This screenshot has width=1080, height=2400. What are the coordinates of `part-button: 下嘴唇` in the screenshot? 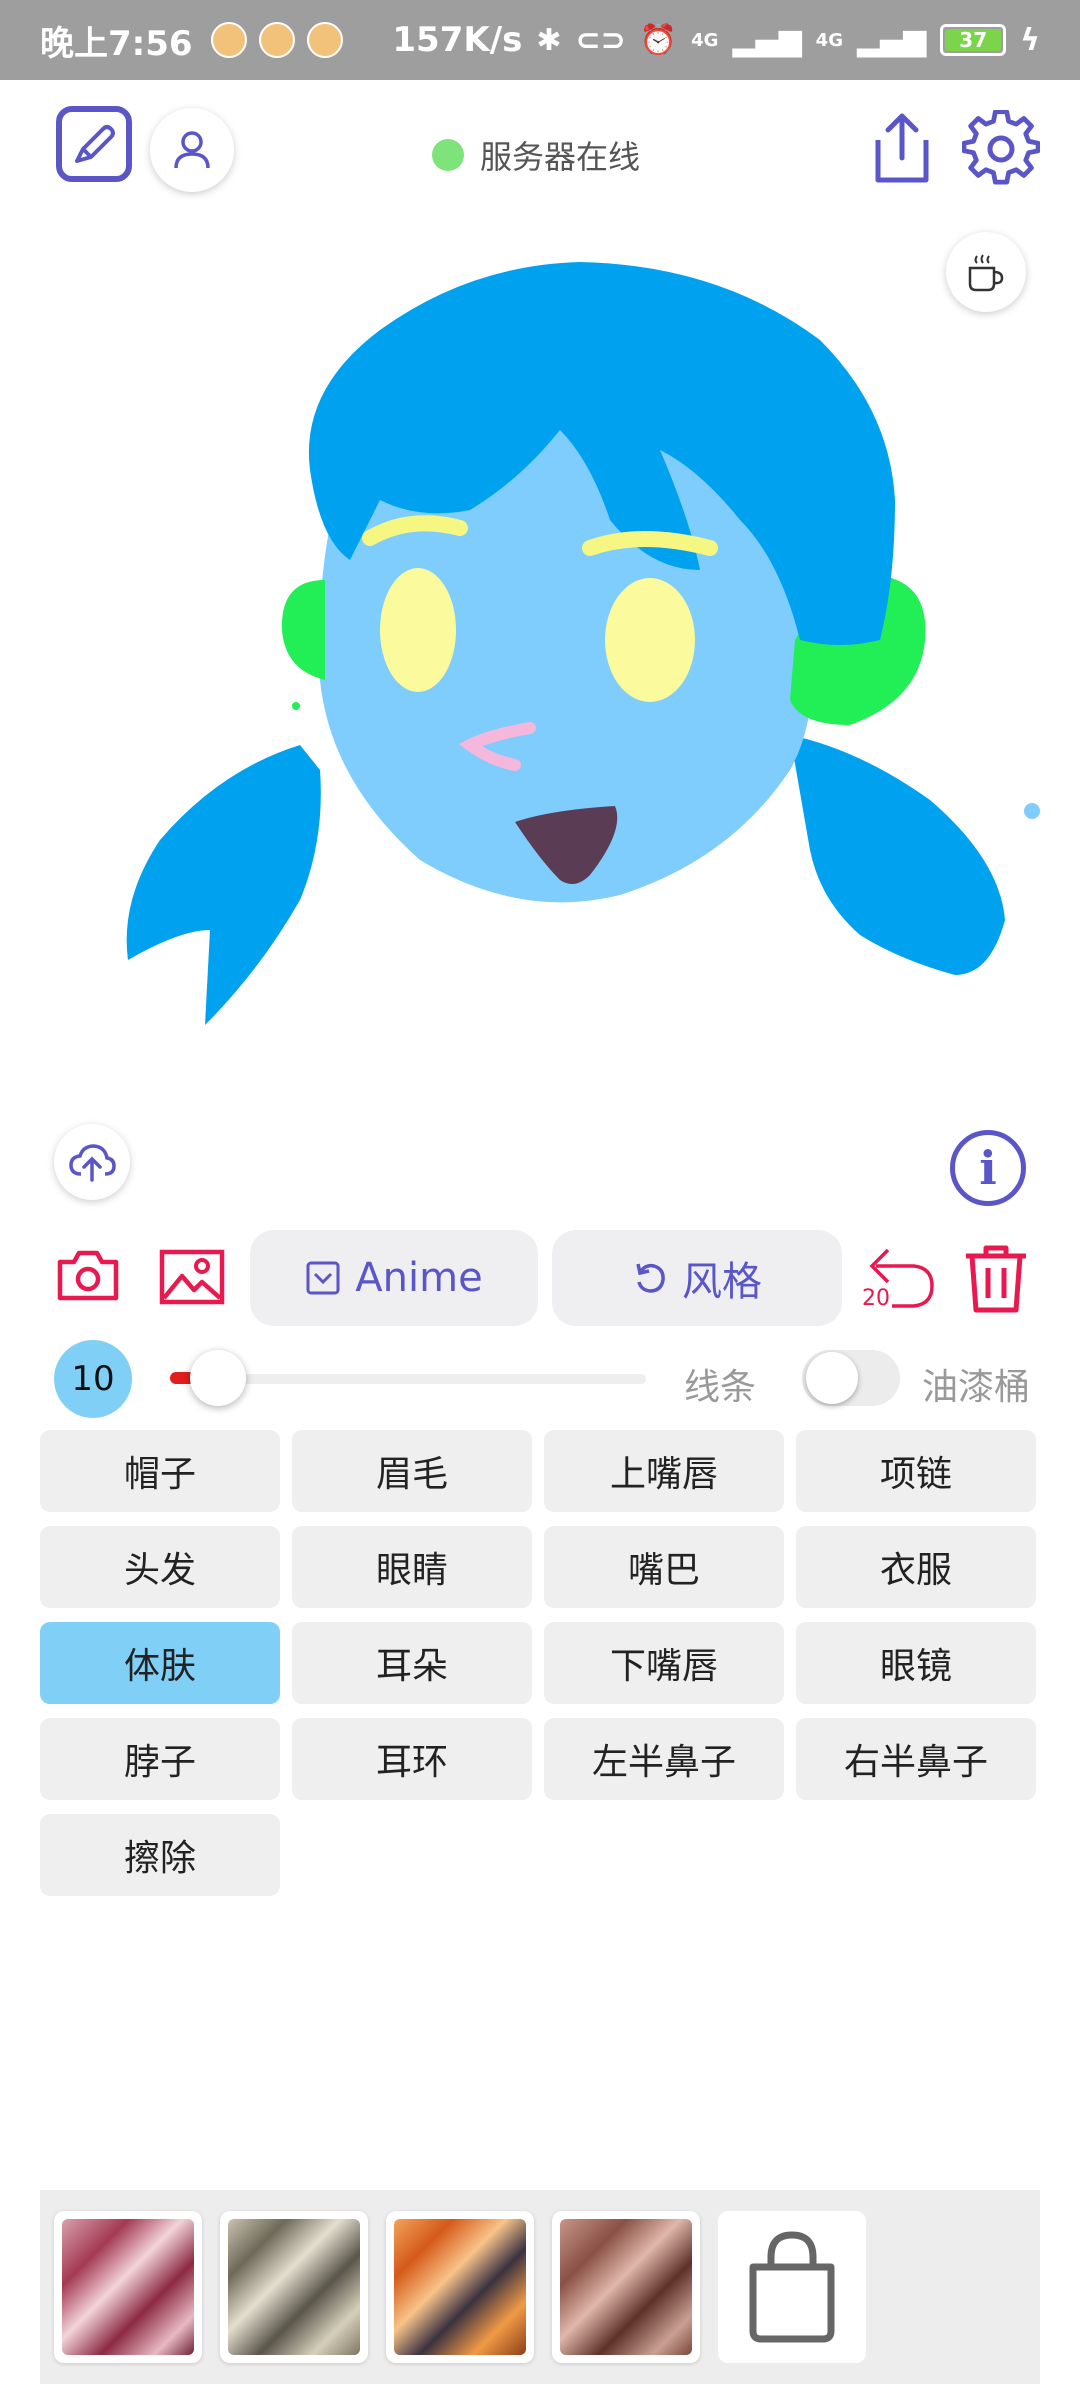 It's located at (664, 1663).